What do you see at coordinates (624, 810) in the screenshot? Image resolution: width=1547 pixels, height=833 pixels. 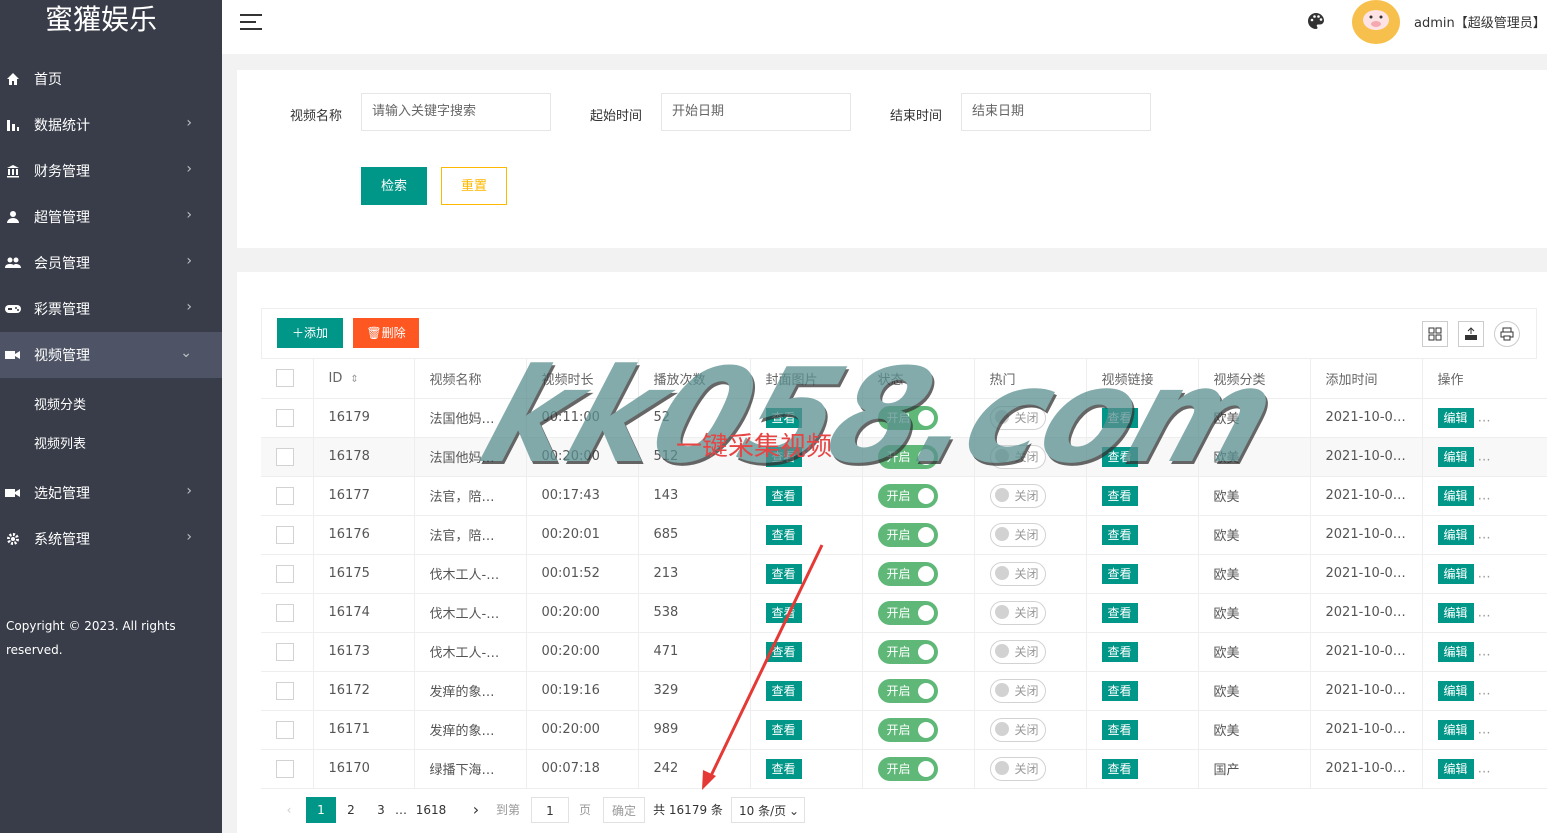 I see `goto-confirm-button: 确定` at bounding box center [624, 810].